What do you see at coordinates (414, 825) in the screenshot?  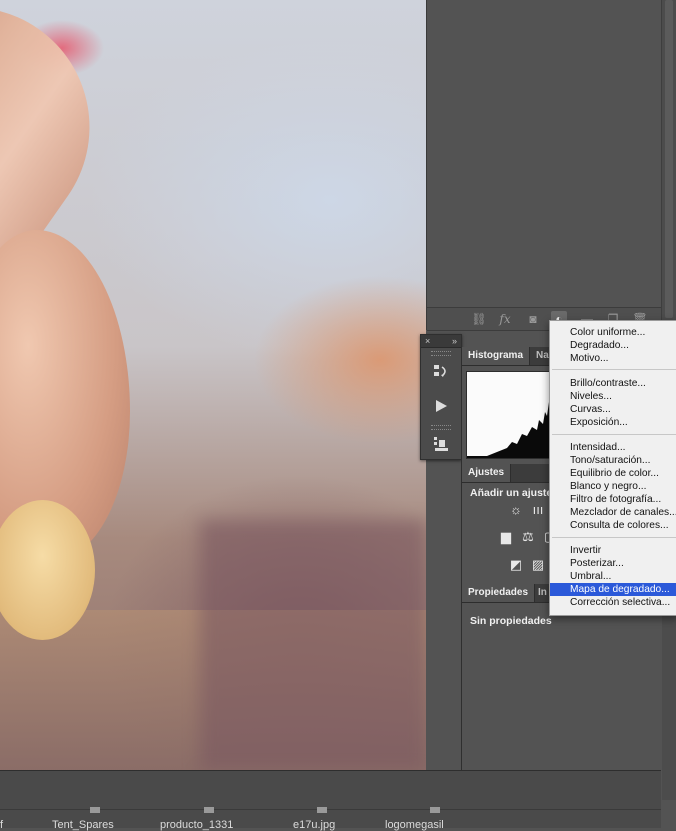 I see `file-name: logomegasil` at bounding box center [414, 825].